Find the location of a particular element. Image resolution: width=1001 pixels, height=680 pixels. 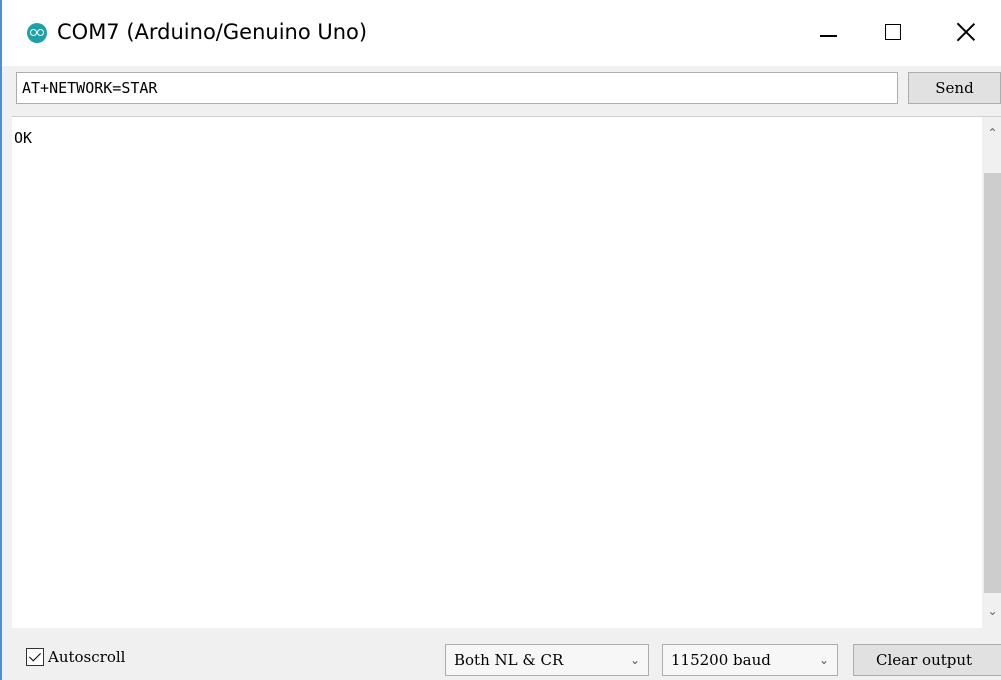

clear-output-button: Clear output is located at coordinates (927, 660).